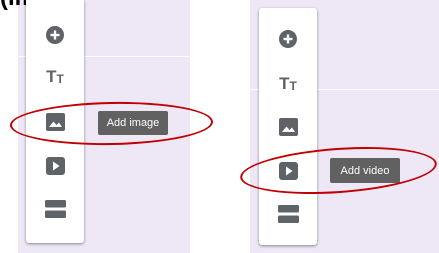 This screenshot has width=439, height=253. I want to click on image-icon, so click(288, 127).